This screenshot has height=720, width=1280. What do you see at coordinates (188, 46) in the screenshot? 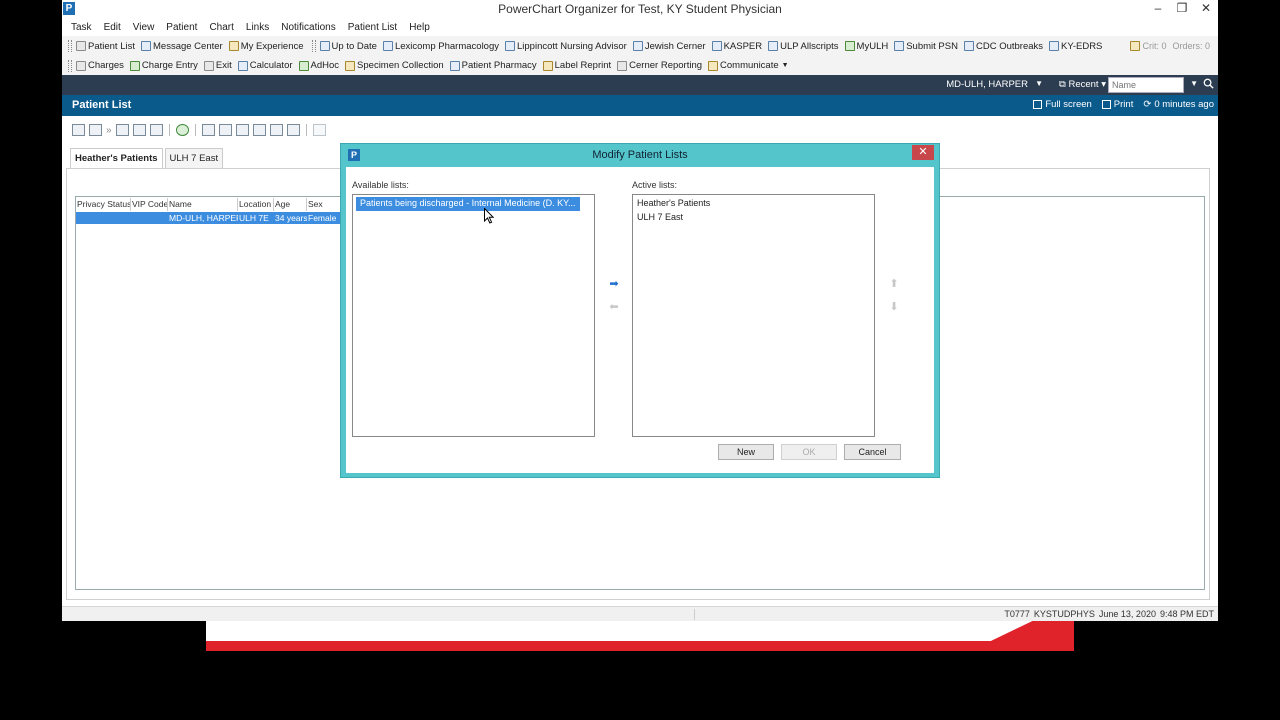
I see `link-label: Message Center` at bounding box center [188, 46].